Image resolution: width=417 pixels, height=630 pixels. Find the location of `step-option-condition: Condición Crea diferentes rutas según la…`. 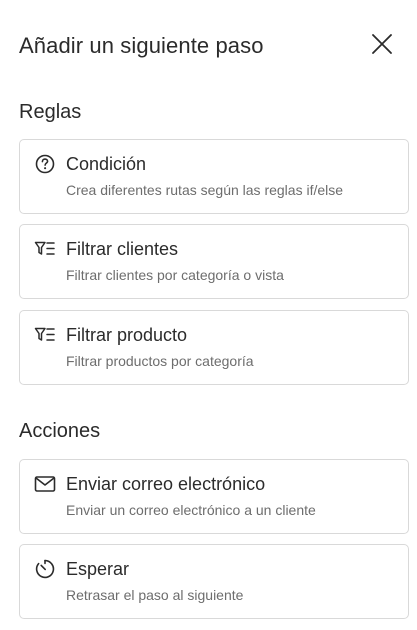

step-option-condition: Condición Crea diferentes rutas según la… is located at coordinates (214, 176).